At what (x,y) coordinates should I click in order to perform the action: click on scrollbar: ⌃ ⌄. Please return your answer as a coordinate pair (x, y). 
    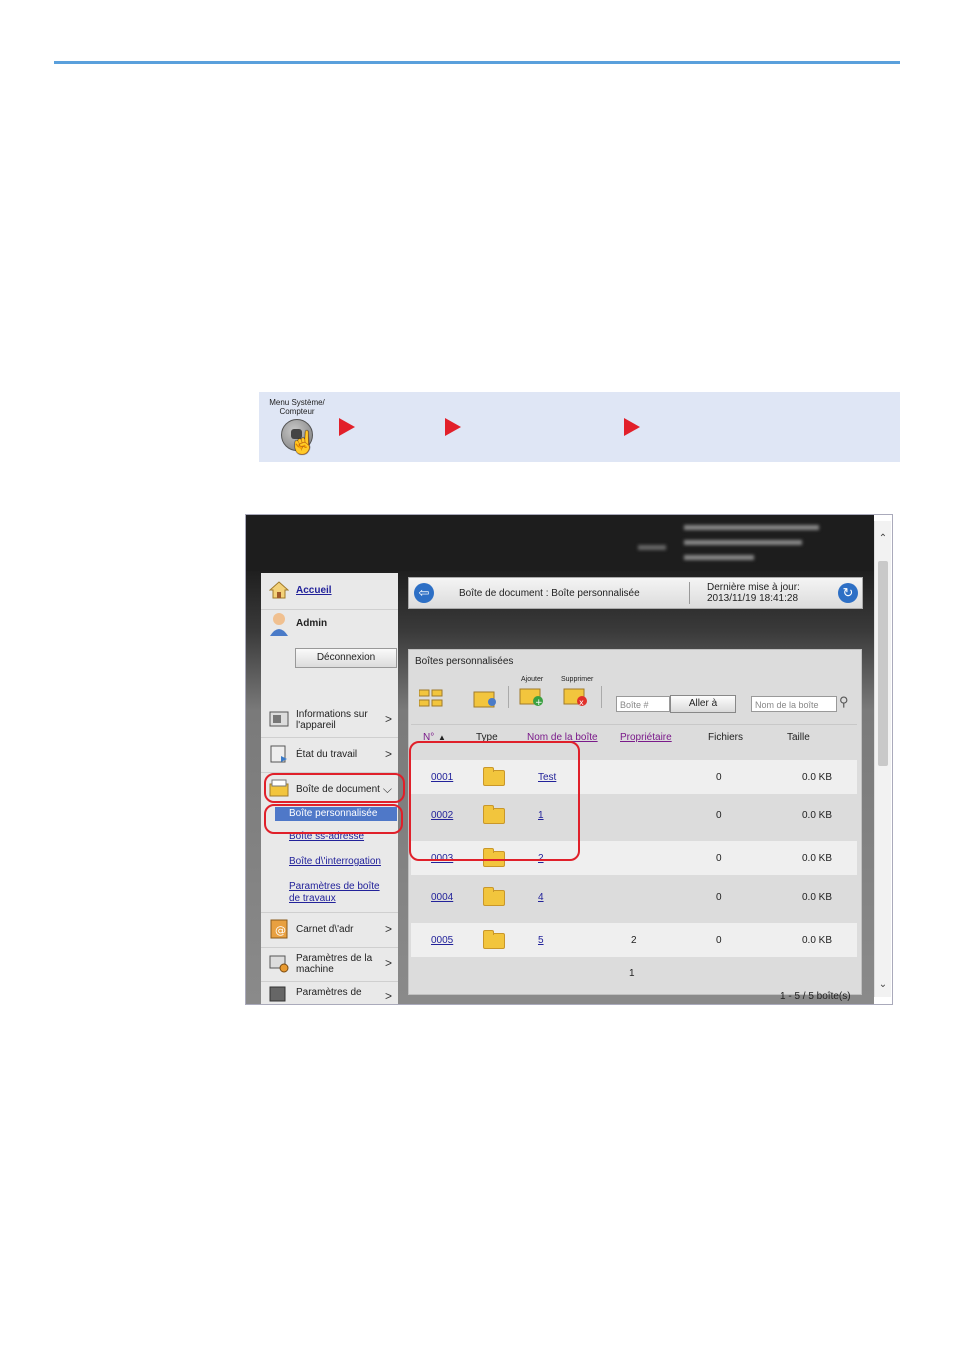
    Looking at the image, I should click on (882, 759).